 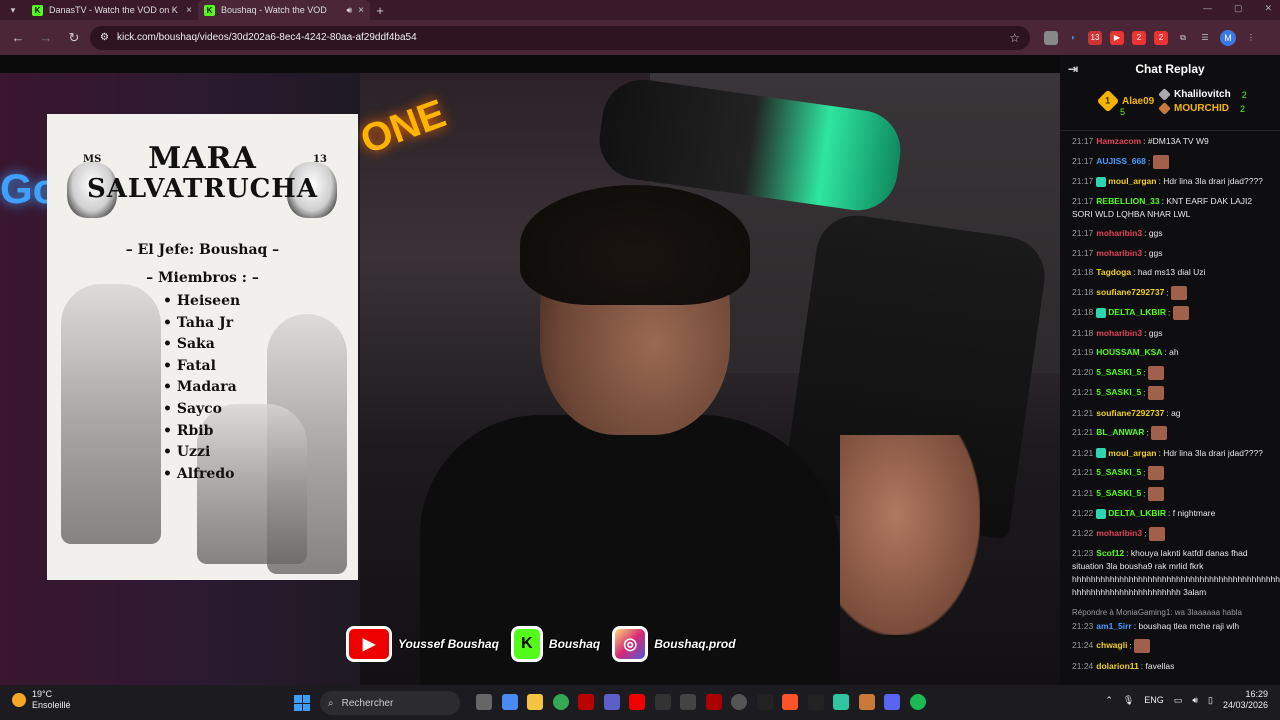 I want to click on message-username: HOUSSAM_KSA, so click(x=1129, y=352).